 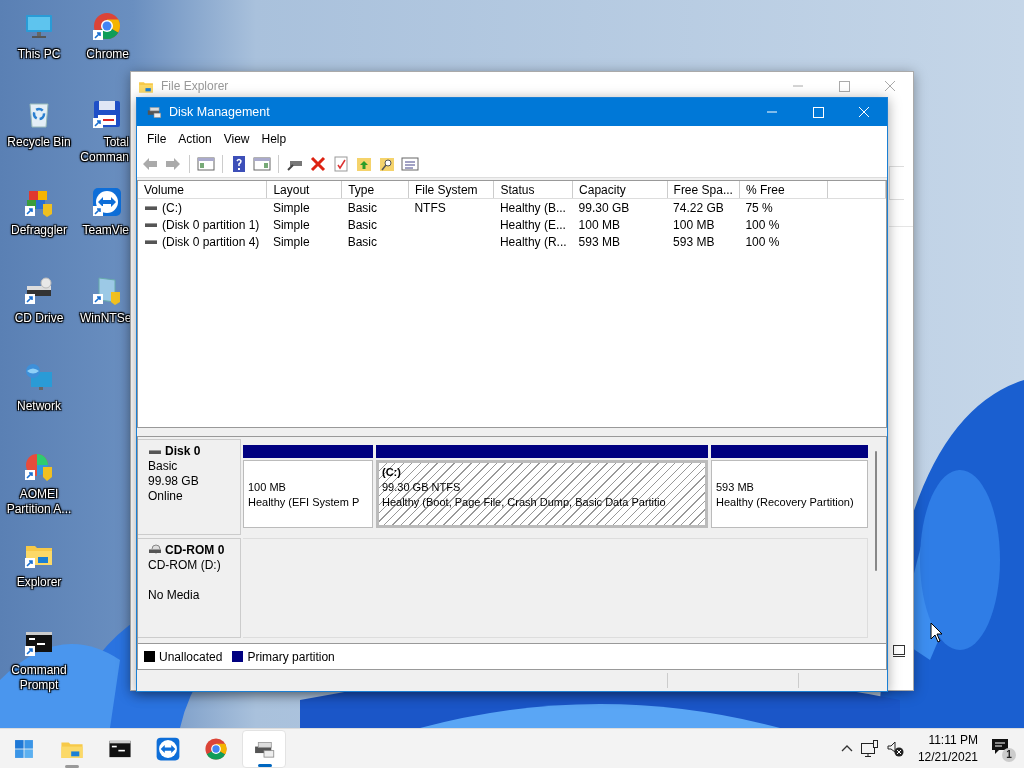 What do you see at coordinates (191, 656) in the screenshot?
I see `legend-label: Unallocated` at bounding box center [191, 656].